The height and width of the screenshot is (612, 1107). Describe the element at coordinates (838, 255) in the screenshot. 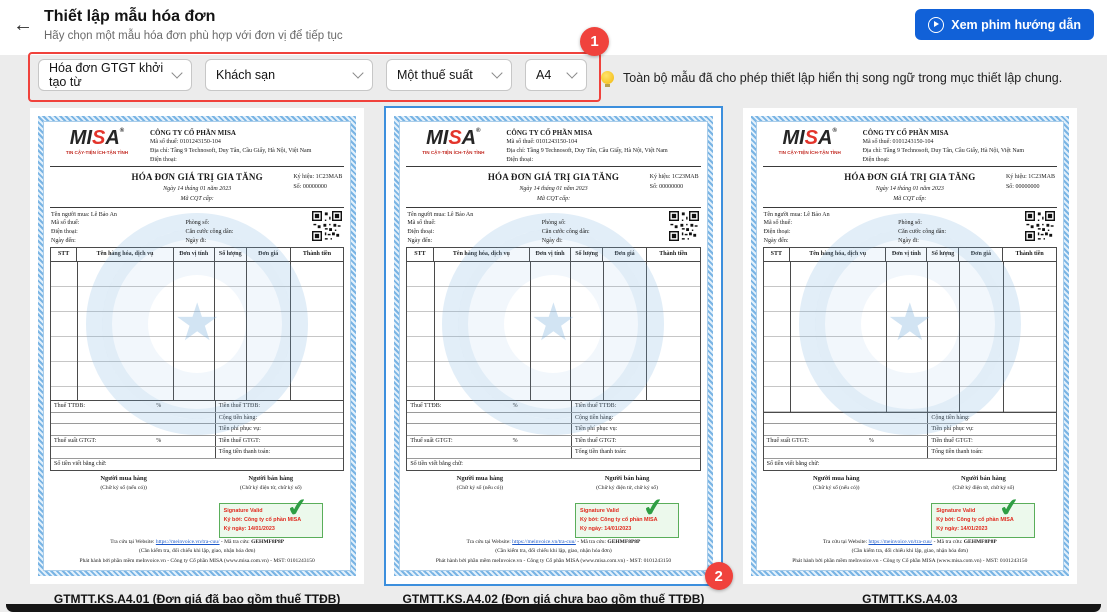

I see `col-description: Tên hàng hóa, dịch vụ` at that location.